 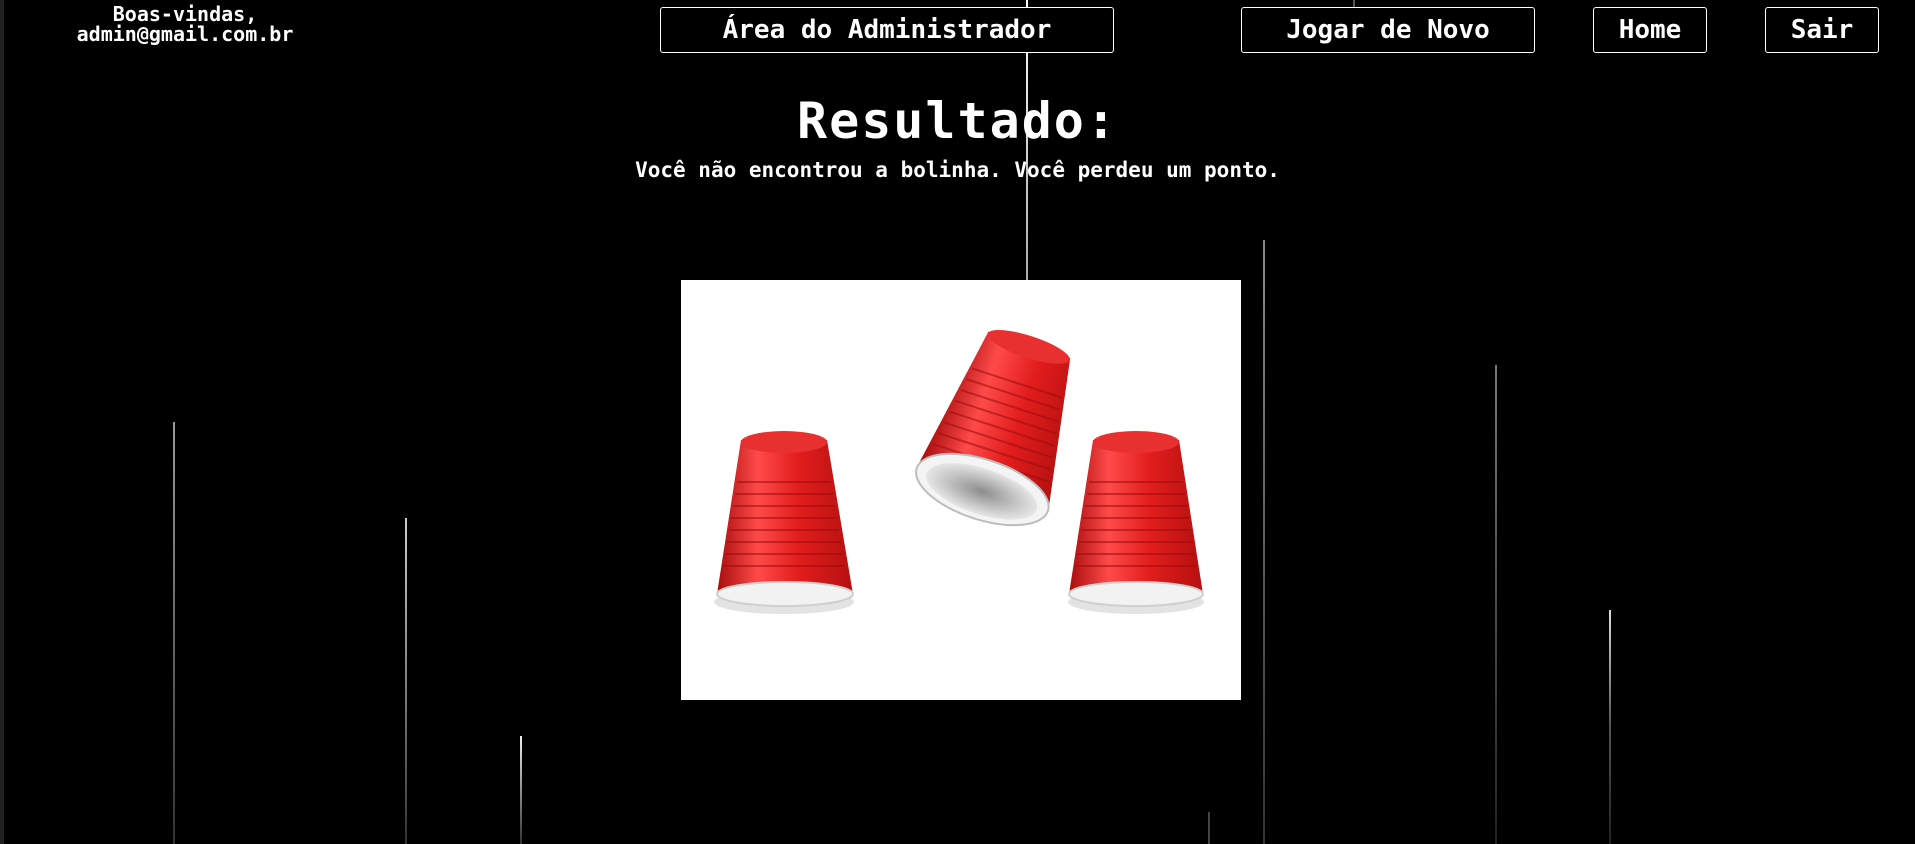 I want to click on welcome-greeting: Boas-vindas,, so click(x=185, y=14).